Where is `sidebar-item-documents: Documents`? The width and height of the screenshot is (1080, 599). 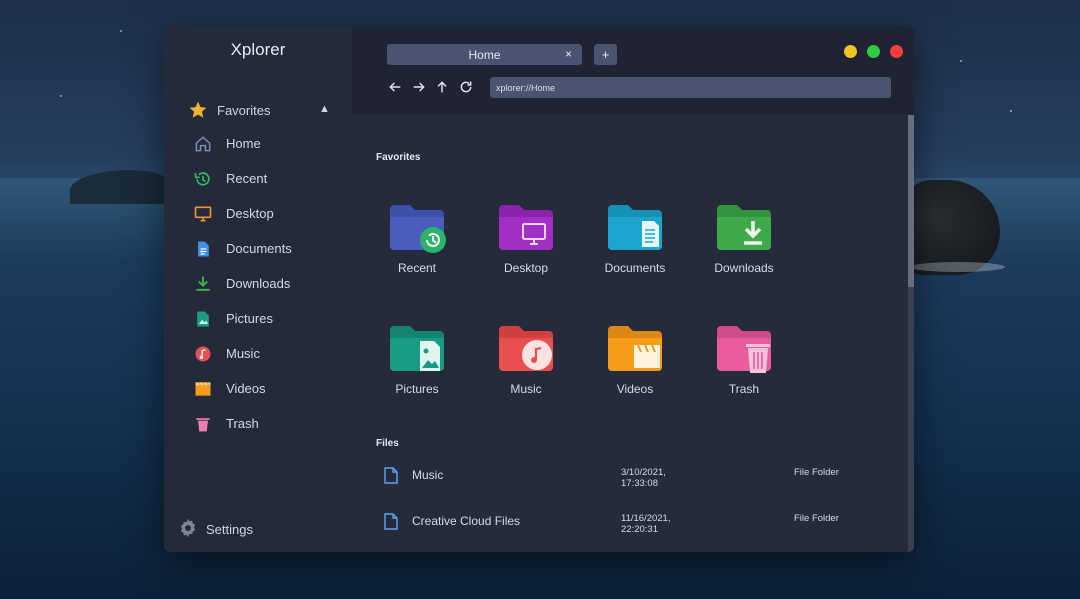
sidebar-item-documents: Documents is located at coordinates (268, 249).